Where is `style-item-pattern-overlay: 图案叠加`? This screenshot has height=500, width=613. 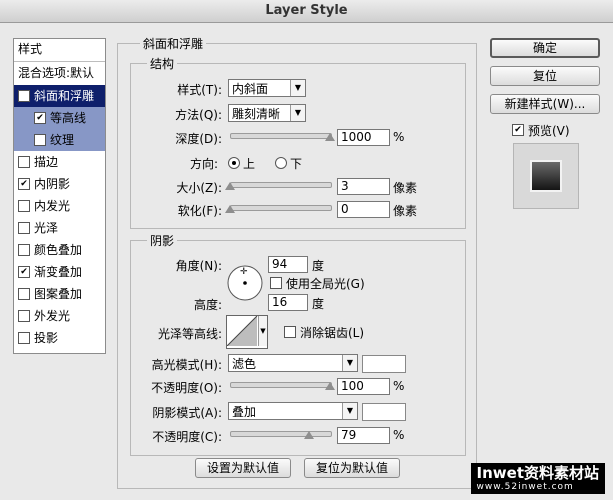 style-item-pattern-overlay: 图案叠加 is located at coordinates (59, 294).